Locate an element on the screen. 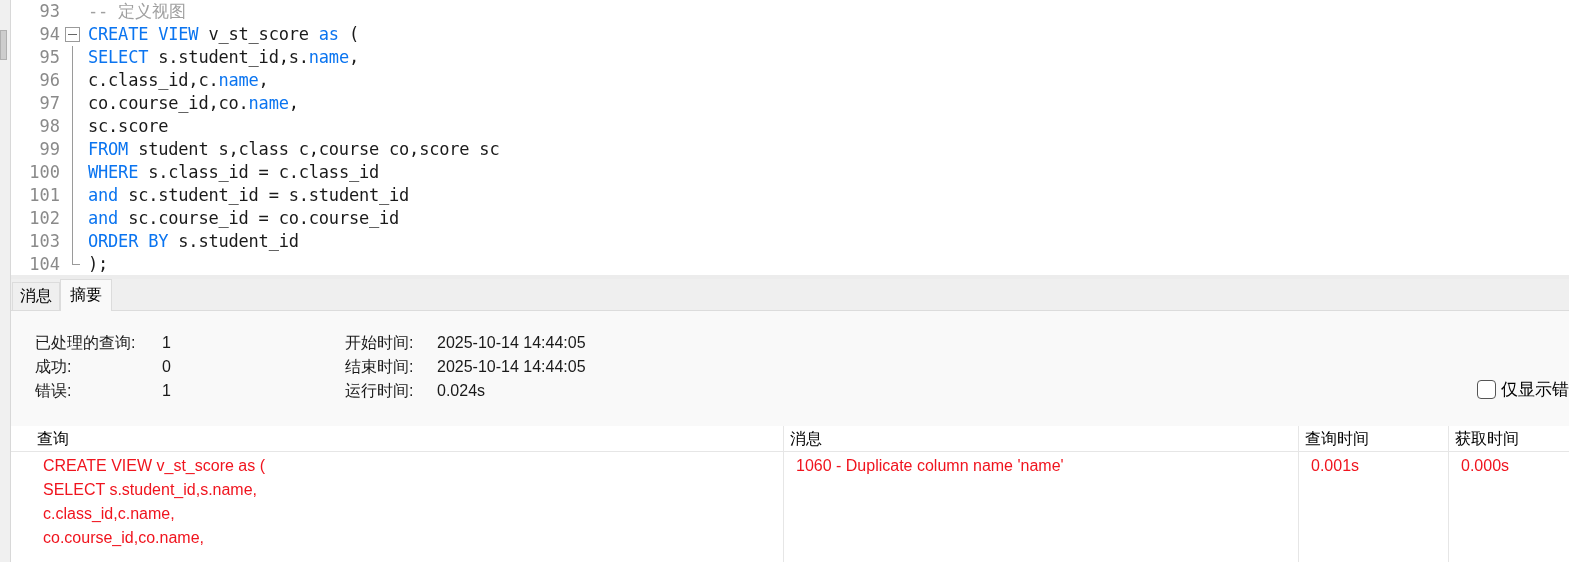 The image size is (1569, 562). summary-label: 运行时间: is located at coordinates (380, 390).